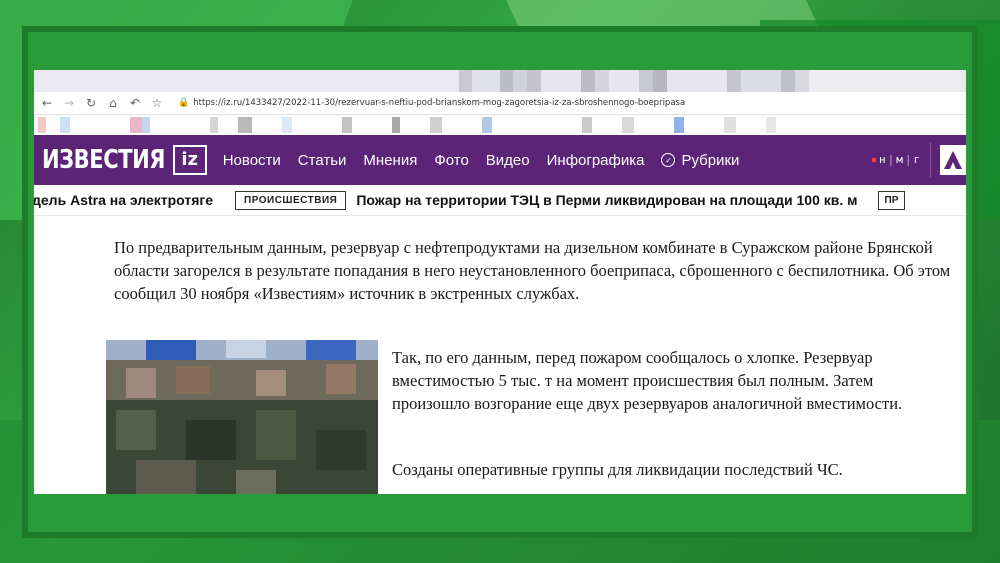  What do you see at coordinates (252, 160) in the screenshot?
I see `nav-link-novosti: Новости` at bounding box center [252, 160].